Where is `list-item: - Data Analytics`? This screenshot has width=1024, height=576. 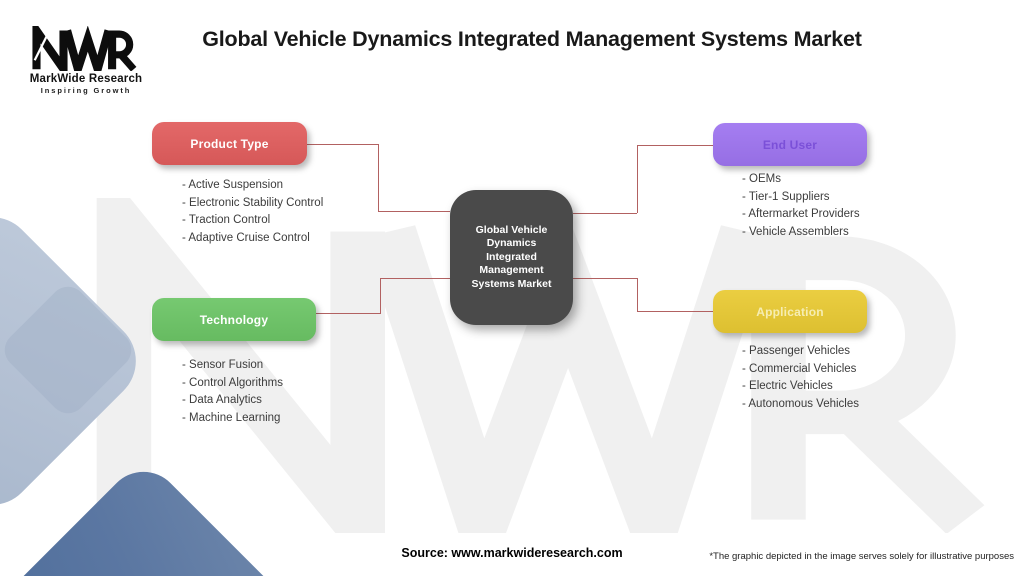 list-item: - Data Analytics is located at coordinates (222, 400).